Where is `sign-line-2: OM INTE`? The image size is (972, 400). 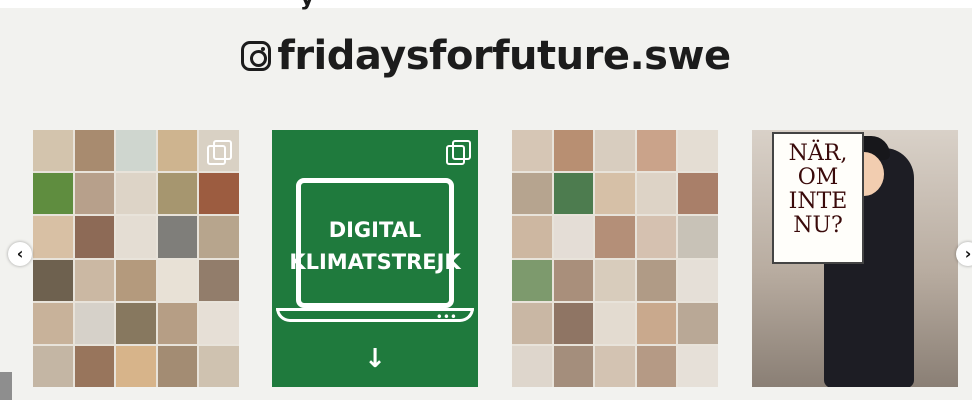 sign-line-2: OM INTE is located at coordinates (818, 189).